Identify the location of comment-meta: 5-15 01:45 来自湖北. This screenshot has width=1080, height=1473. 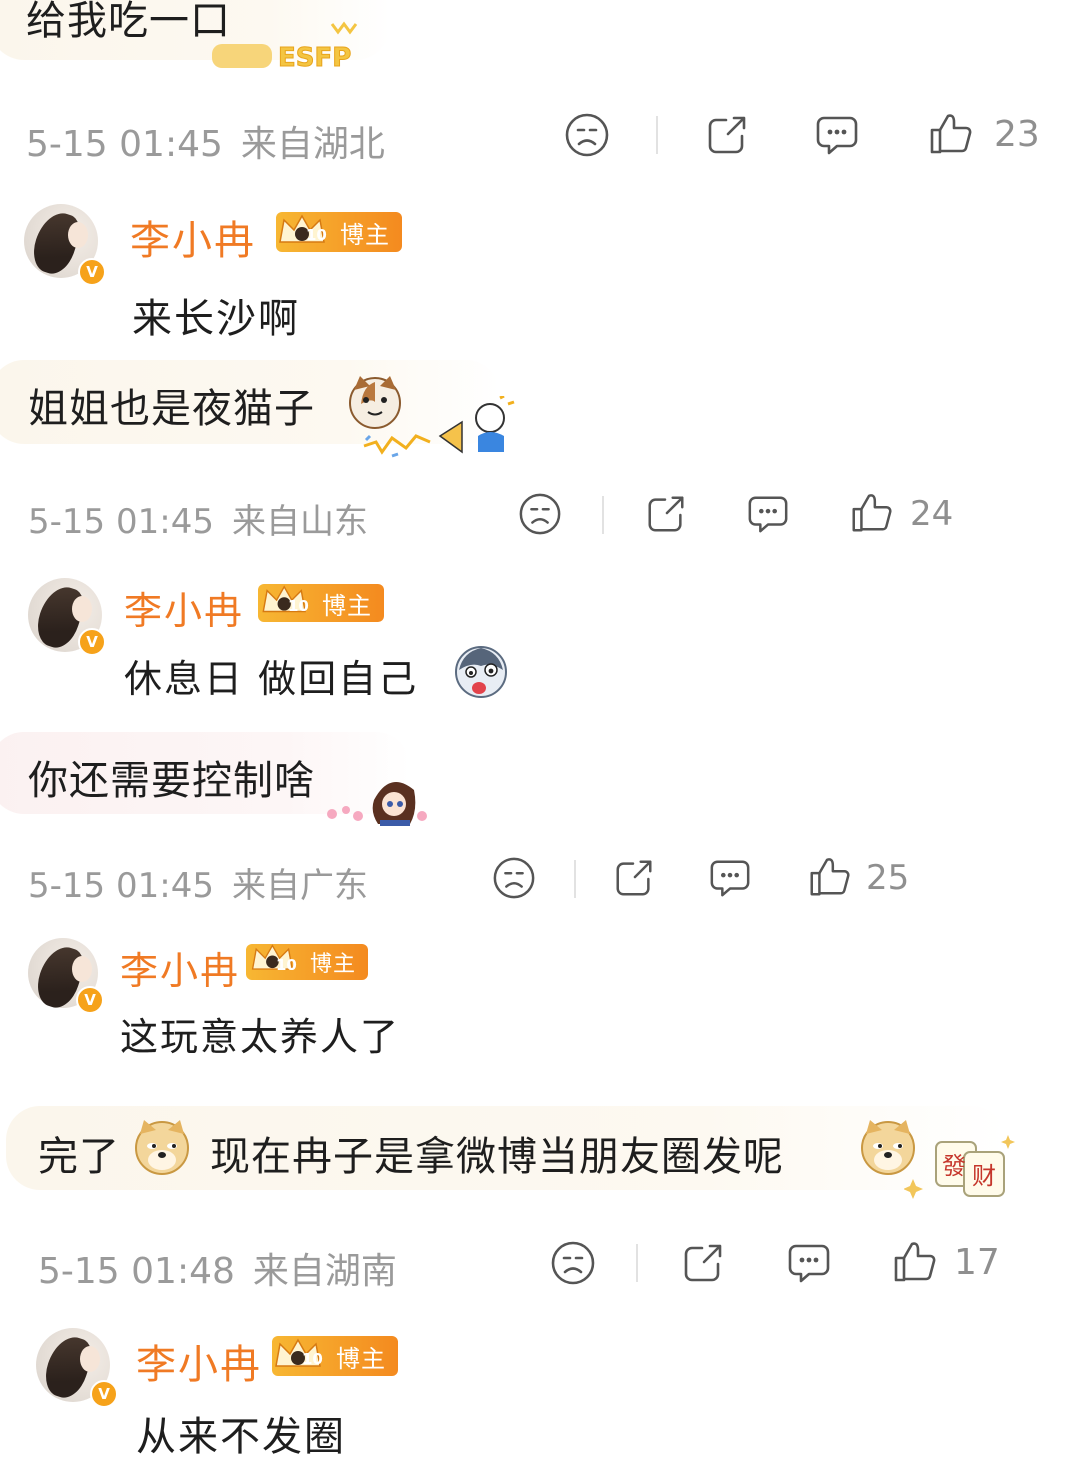
(205, 141).